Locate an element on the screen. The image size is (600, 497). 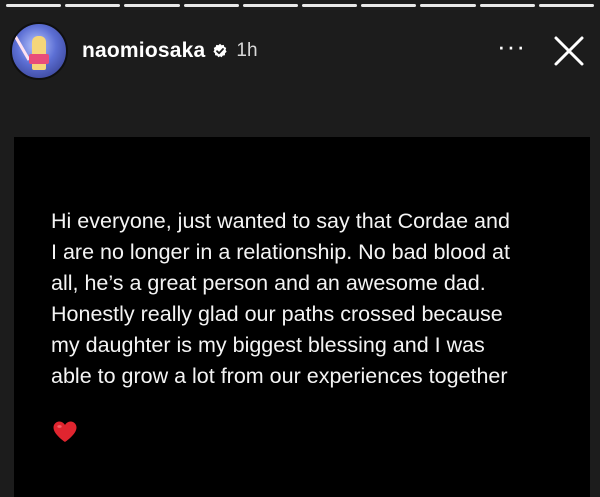
verified-badge-icon is located at coordinates (220, 51).